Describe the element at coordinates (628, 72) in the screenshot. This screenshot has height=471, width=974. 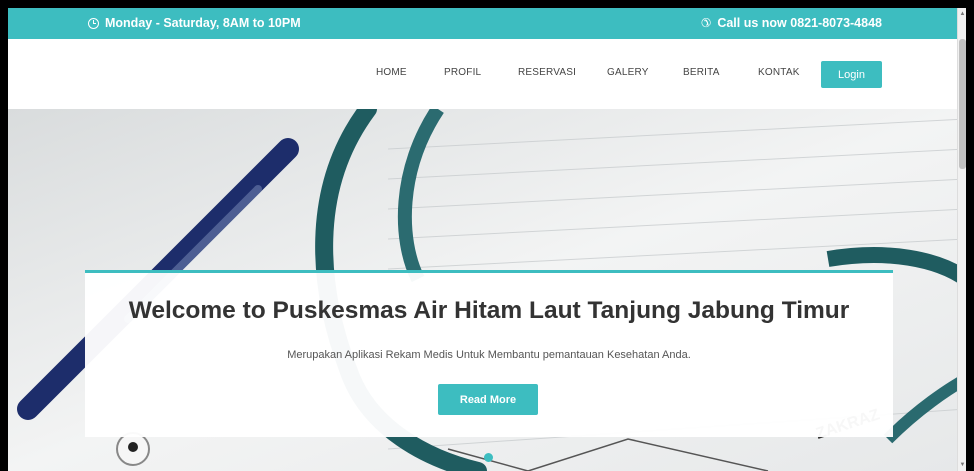
I see `nav-item-galery: GALERY` at that location.